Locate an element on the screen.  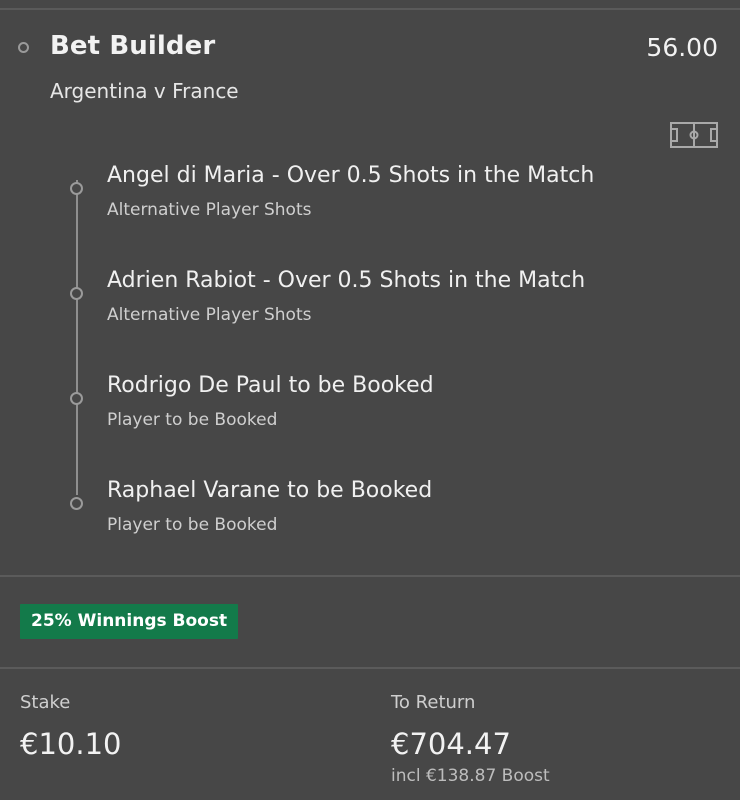
bet-radio-icon is located at coordinates (23, 47).